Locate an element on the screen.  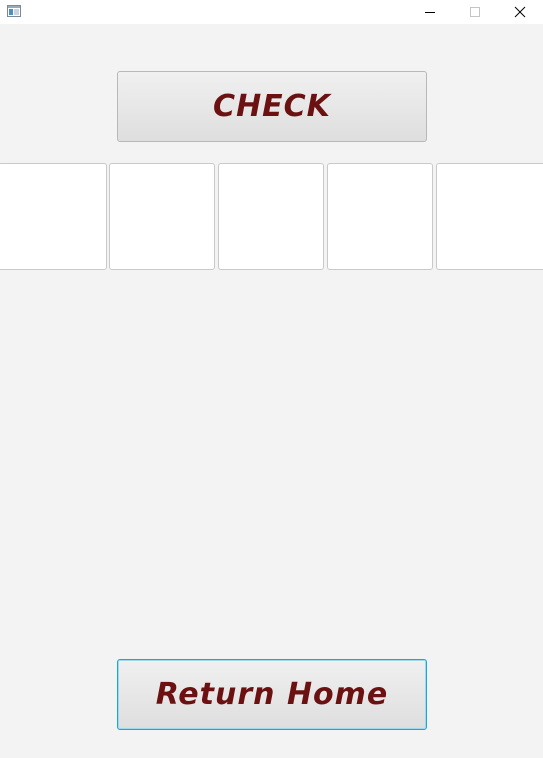
answer-boxes is located at coordinates (271, 216).